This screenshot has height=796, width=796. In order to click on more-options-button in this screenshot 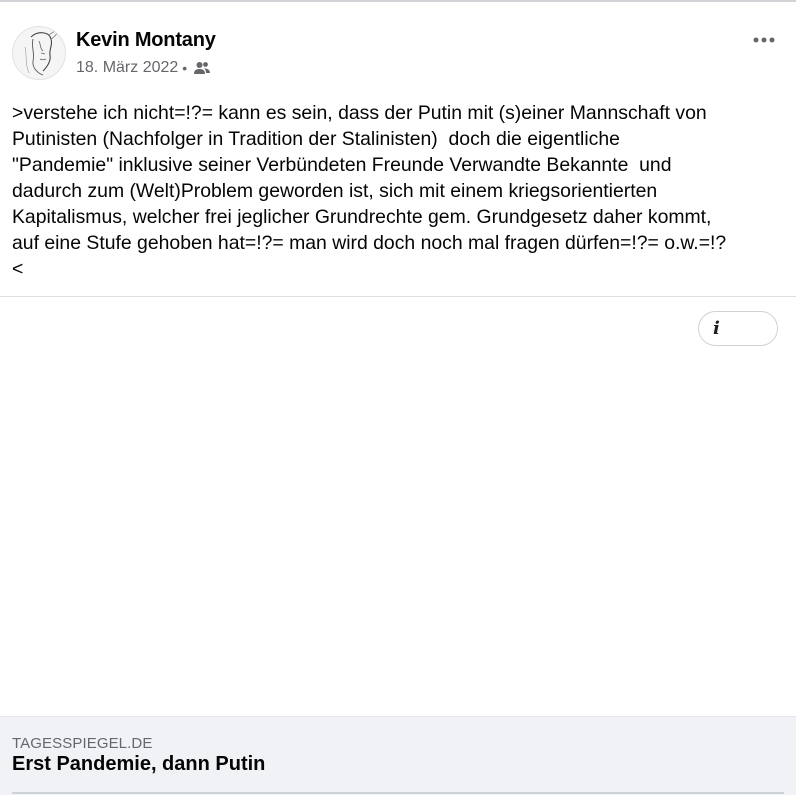, I will do `click(764, 40)`.